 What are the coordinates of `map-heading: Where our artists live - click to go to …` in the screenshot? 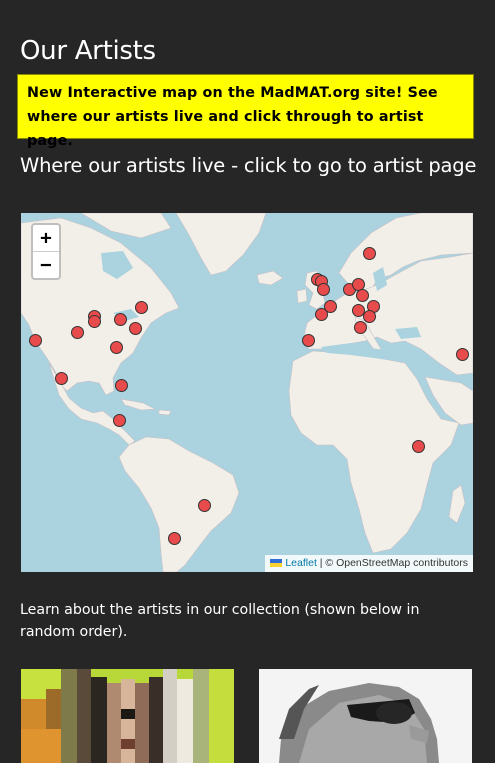 It's located at (248, 165).